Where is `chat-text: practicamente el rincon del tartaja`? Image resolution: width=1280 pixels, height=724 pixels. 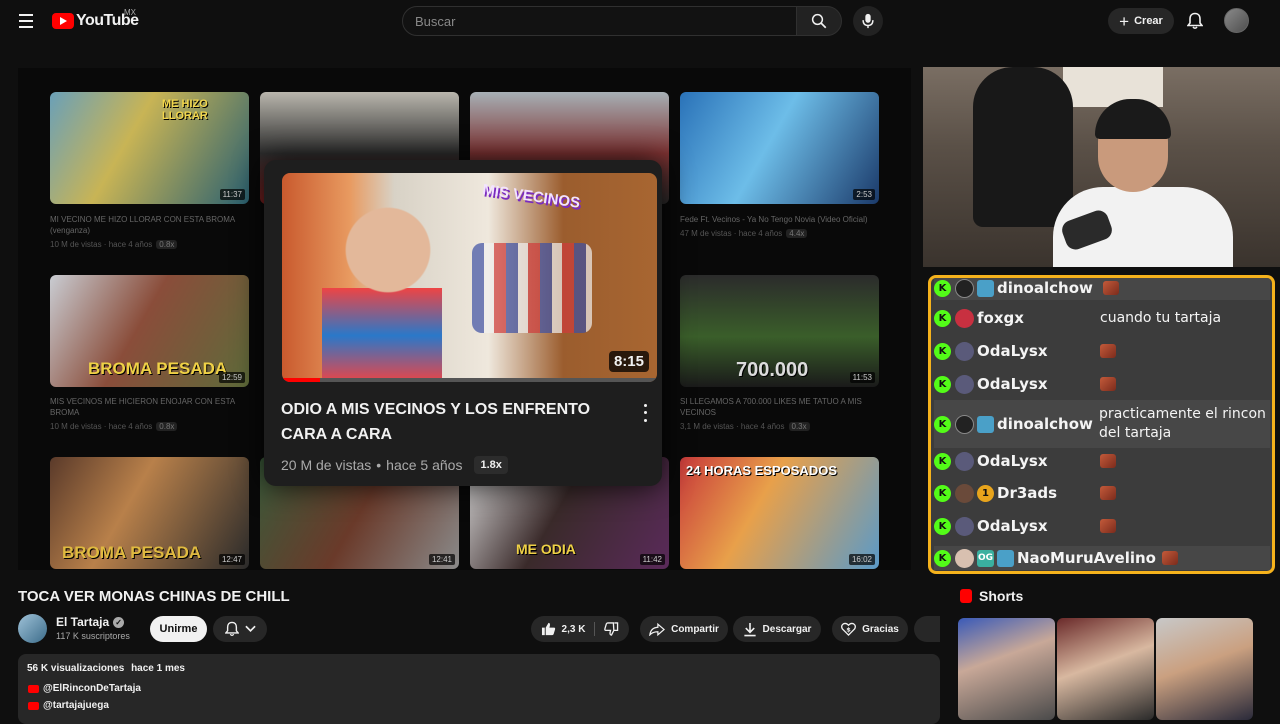 chat-text: practicamente el rincon del tartaja is located at coordinates (1182, 423).